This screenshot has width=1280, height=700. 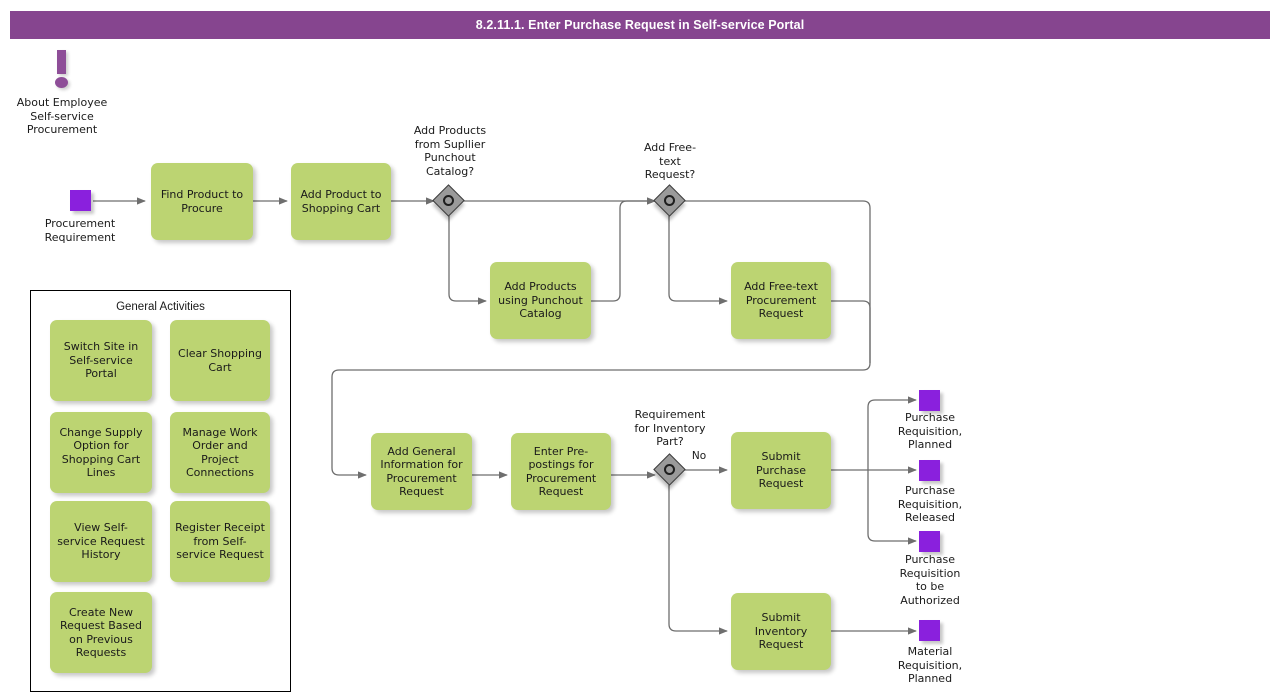 I want to click on task-label: Add Product to Shopping Cart, so click(x=341, y=201).